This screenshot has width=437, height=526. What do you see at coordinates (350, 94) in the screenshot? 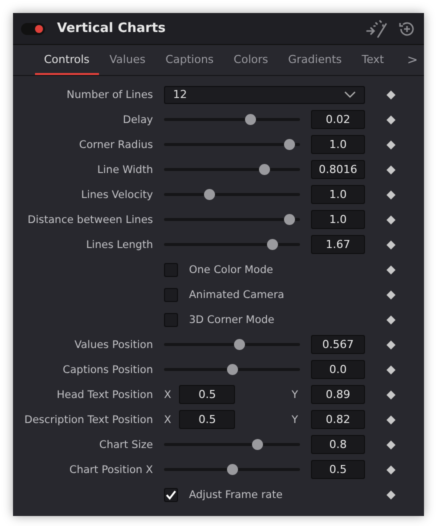
I see `chevron-down-icon` at bounding box center [350, 94].